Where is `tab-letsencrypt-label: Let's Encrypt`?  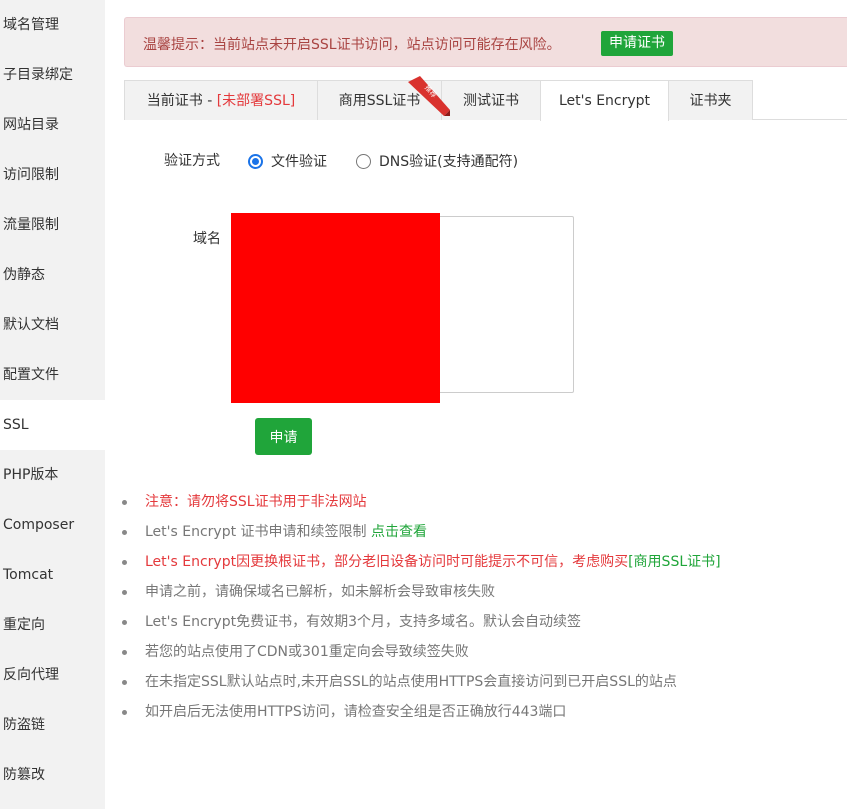
tab-letsencrypt-label: Let's Encrypt is located at coordinates (604, 101).